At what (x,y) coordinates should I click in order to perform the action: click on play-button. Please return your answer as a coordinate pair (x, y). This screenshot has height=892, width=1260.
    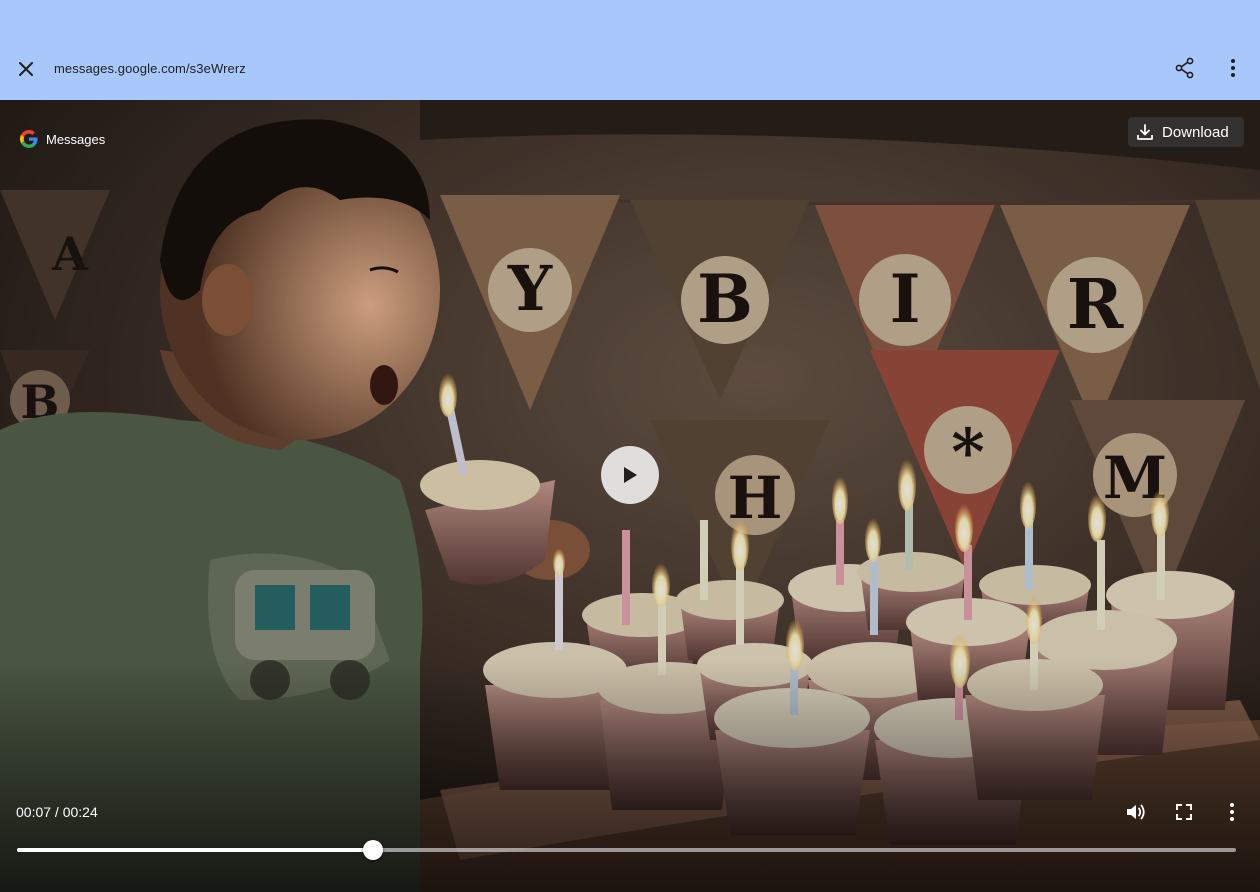
    Looking at the image, I should click on (630, 475).